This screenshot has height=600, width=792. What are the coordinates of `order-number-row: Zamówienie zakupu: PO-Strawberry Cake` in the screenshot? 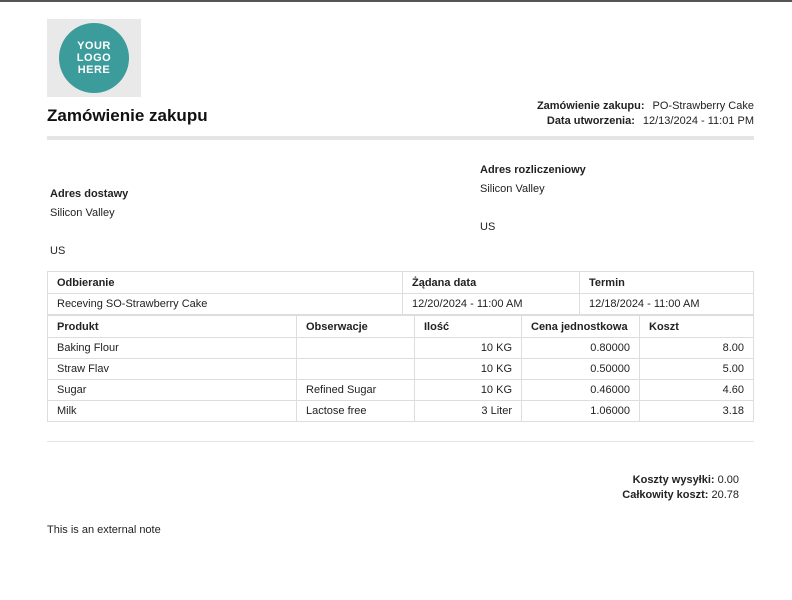 It's located at (645, 105).